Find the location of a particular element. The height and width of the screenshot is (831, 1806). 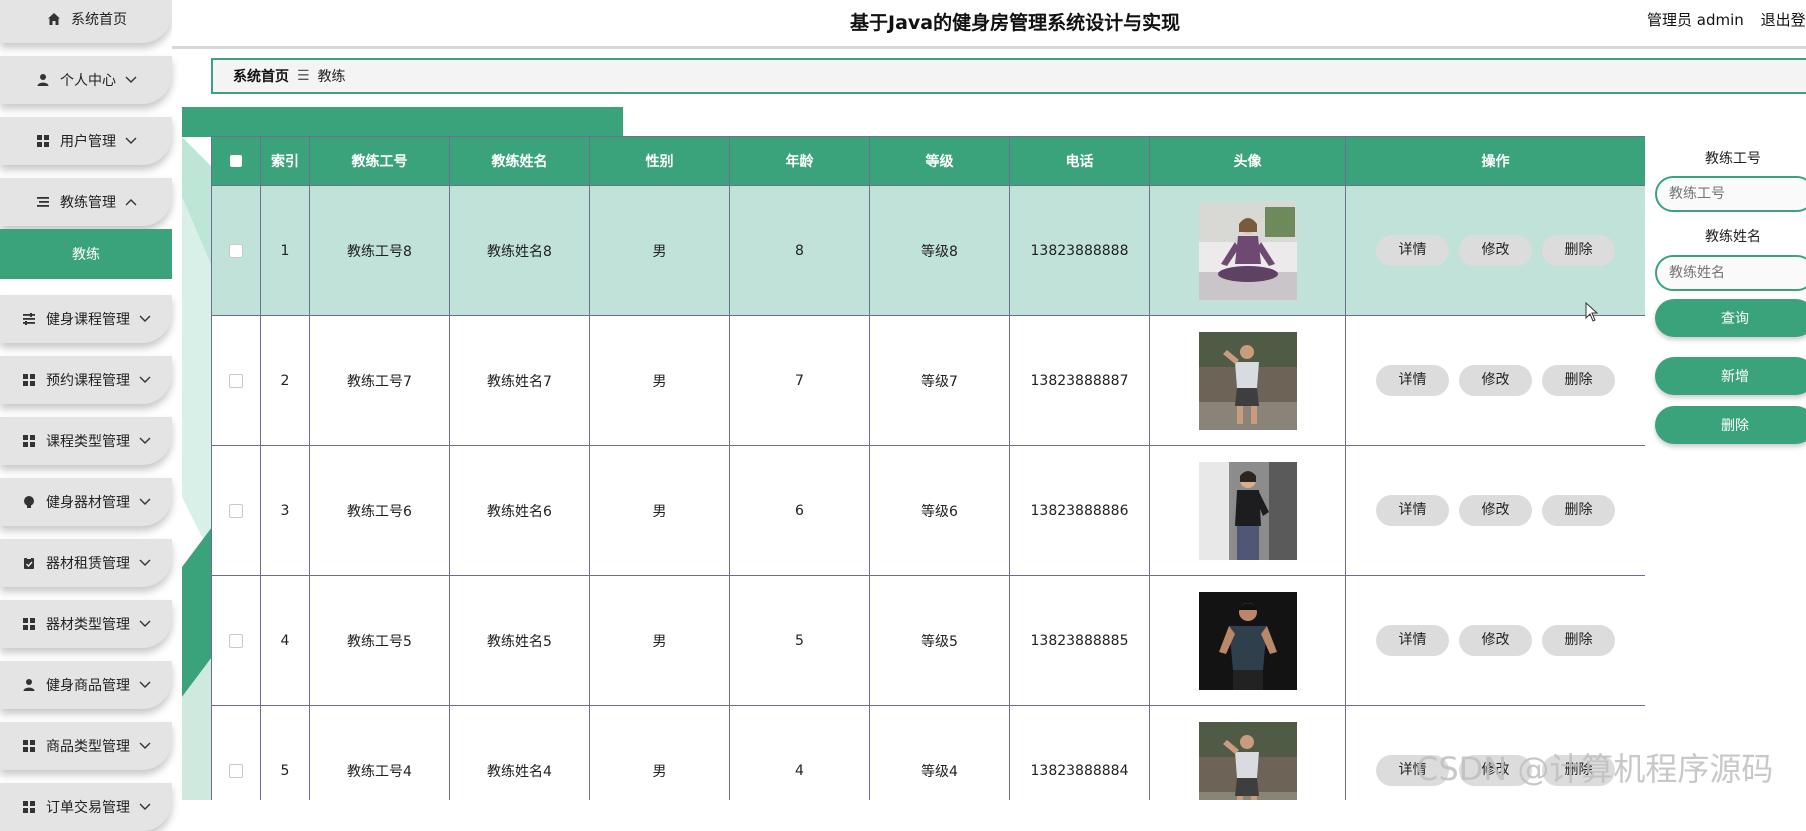

sidebar-item-label: 预约课程管理 is located at coordinates (88, 381).